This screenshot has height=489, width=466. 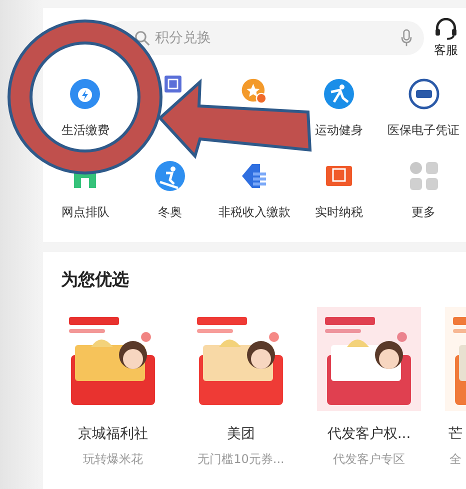 I want to click on card-subtitle: 全, so click(x=456, y=459).